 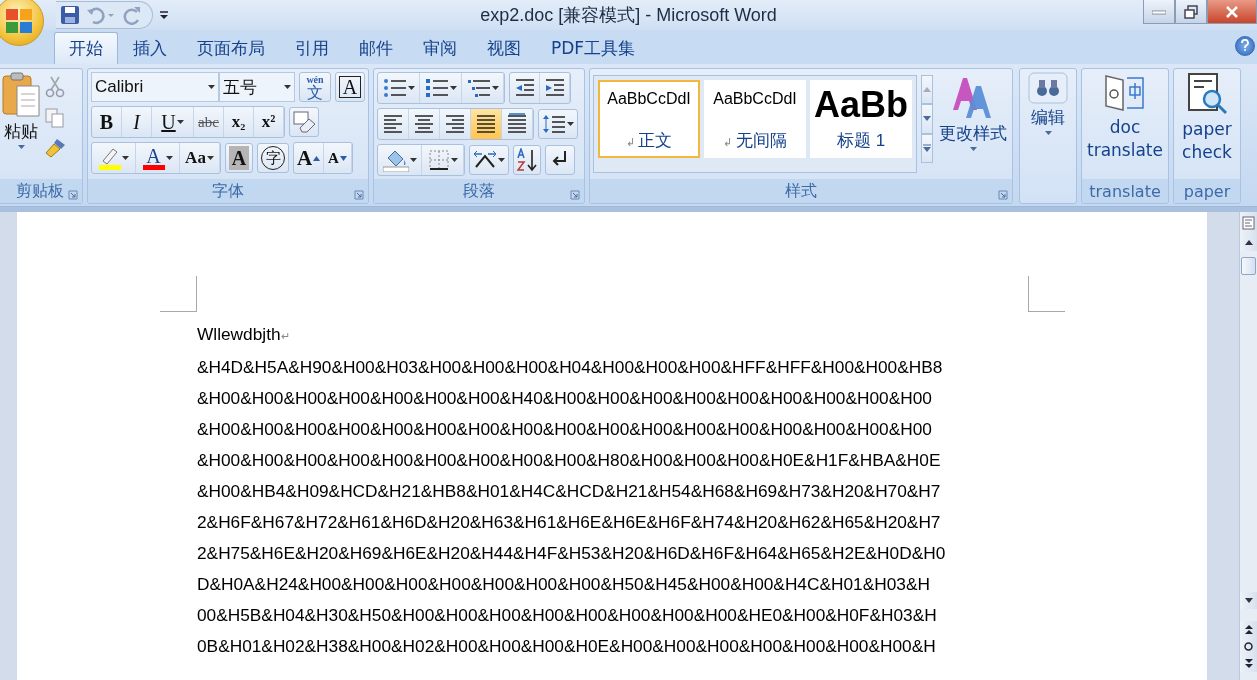 What do you see at coordinates (593, 48) in the screenshot?
I see `ribbon-tab: PDF工具集` at bounding box center [593, 48].